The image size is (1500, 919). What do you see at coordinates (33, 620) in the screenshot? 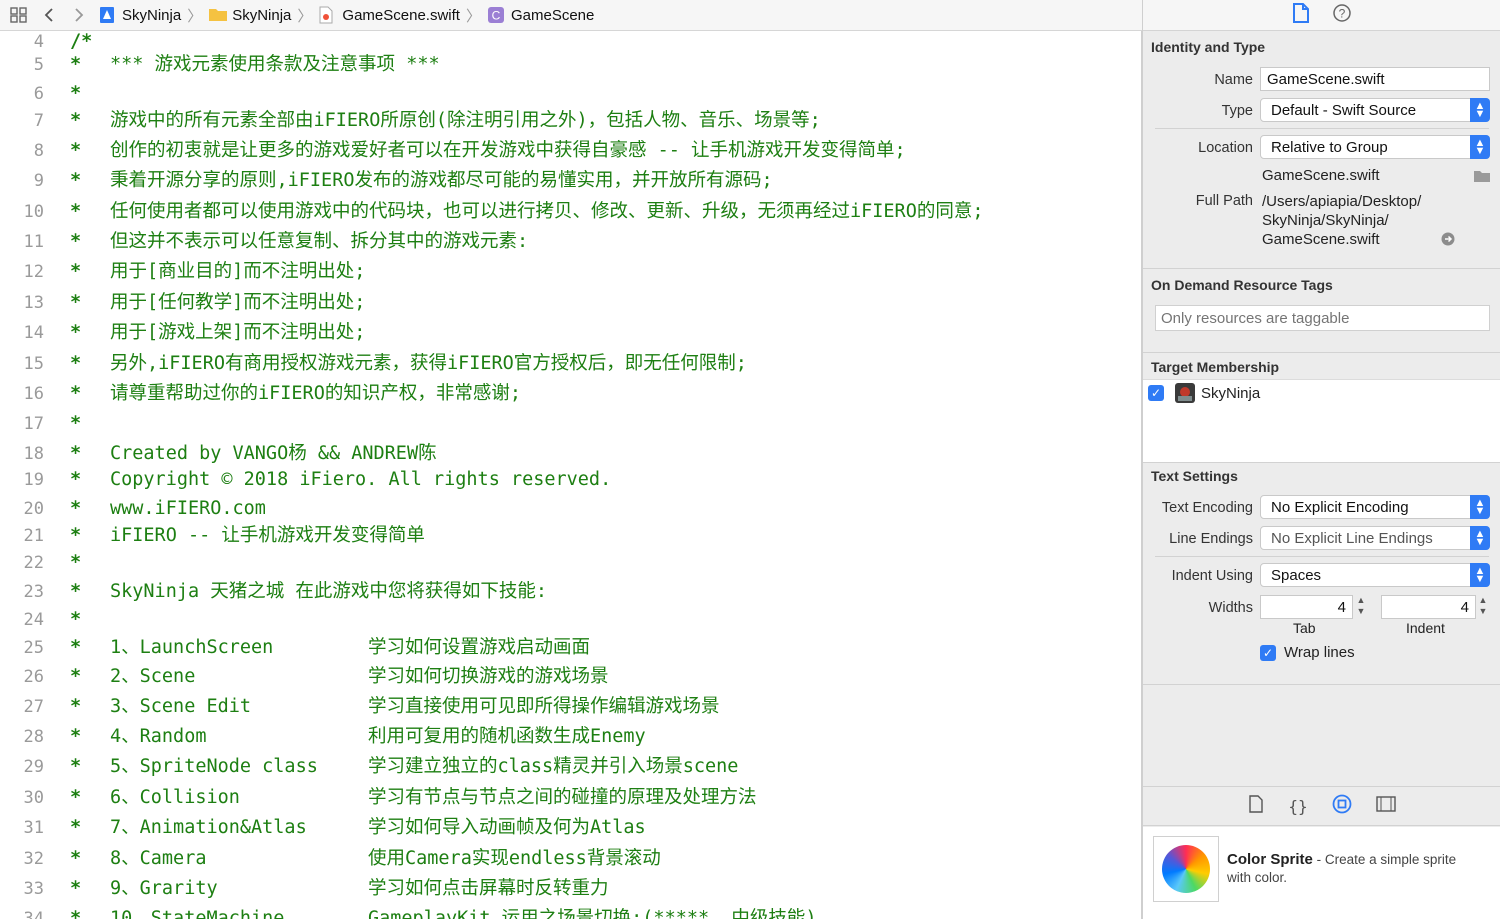
I see `line-number: 24` at bounding box center [33, 620].